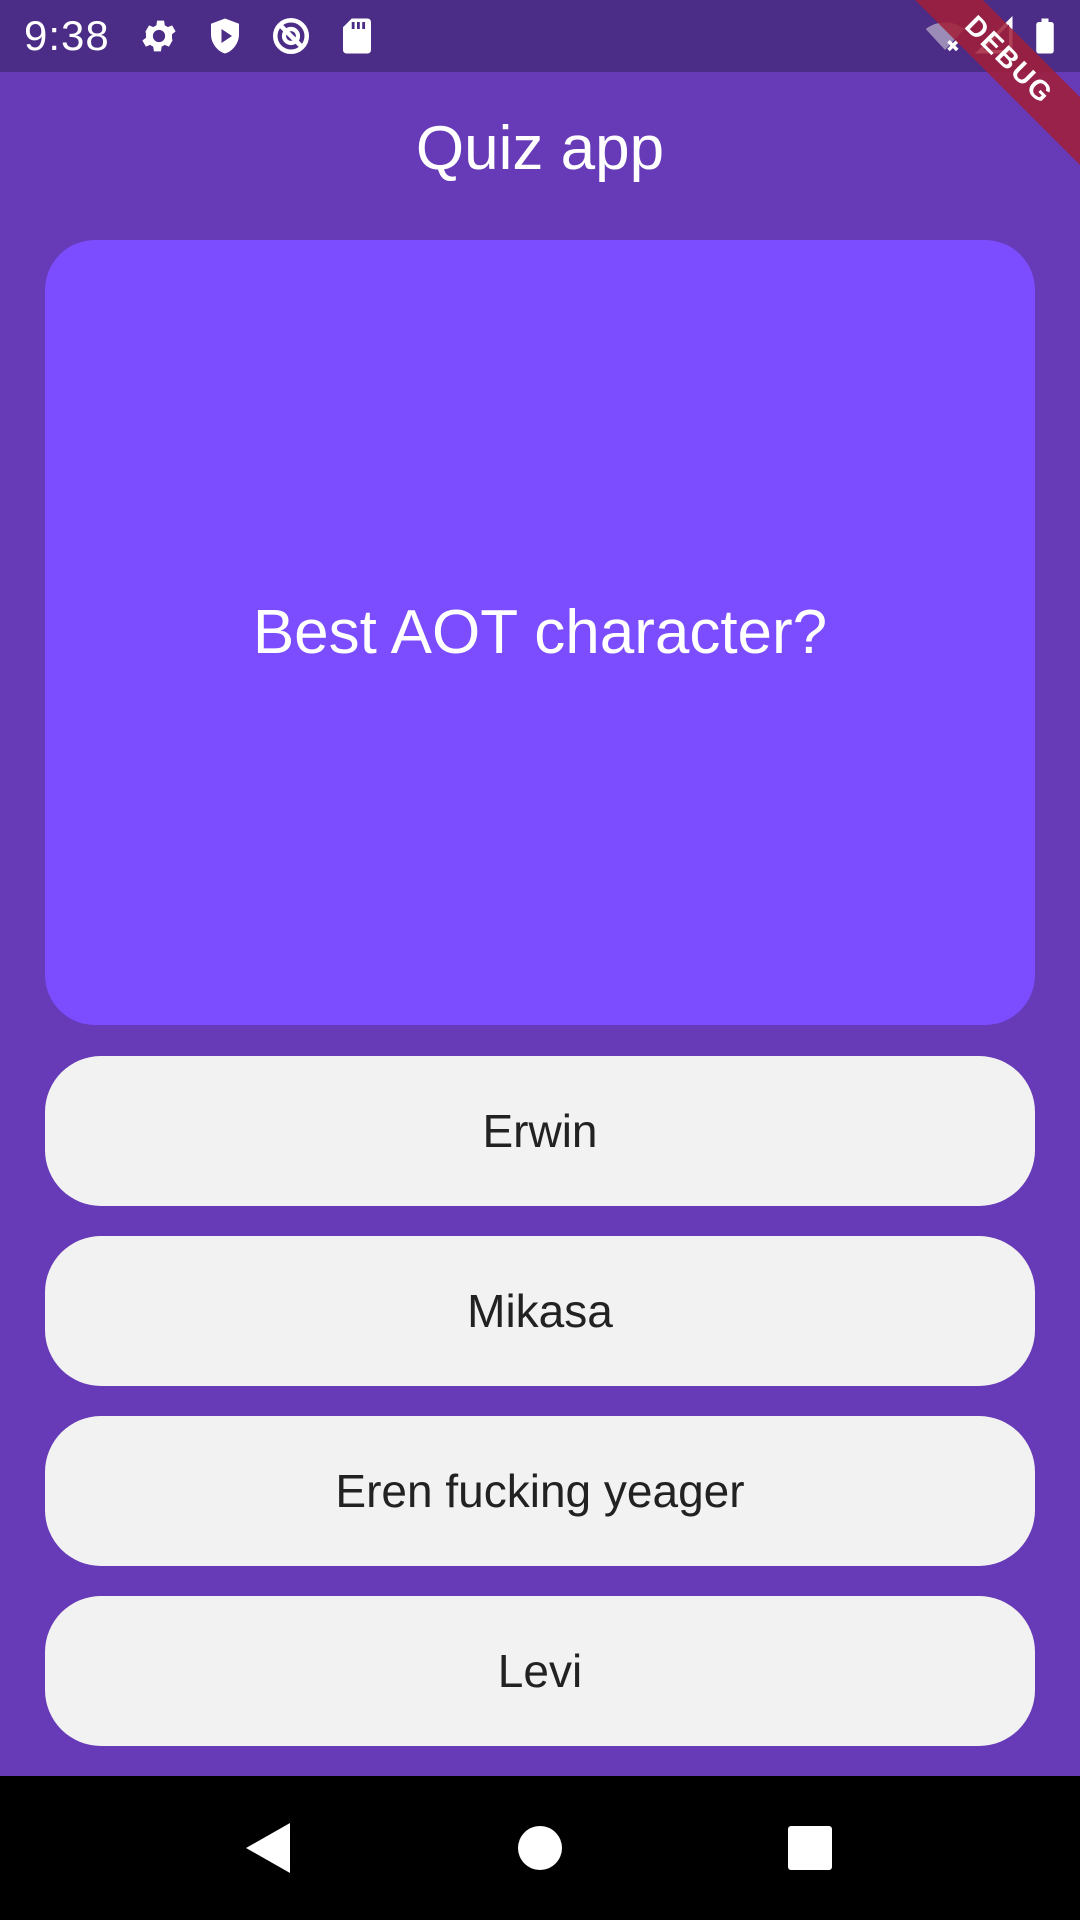  I want to click on nav-bar, so click(540, 1848).